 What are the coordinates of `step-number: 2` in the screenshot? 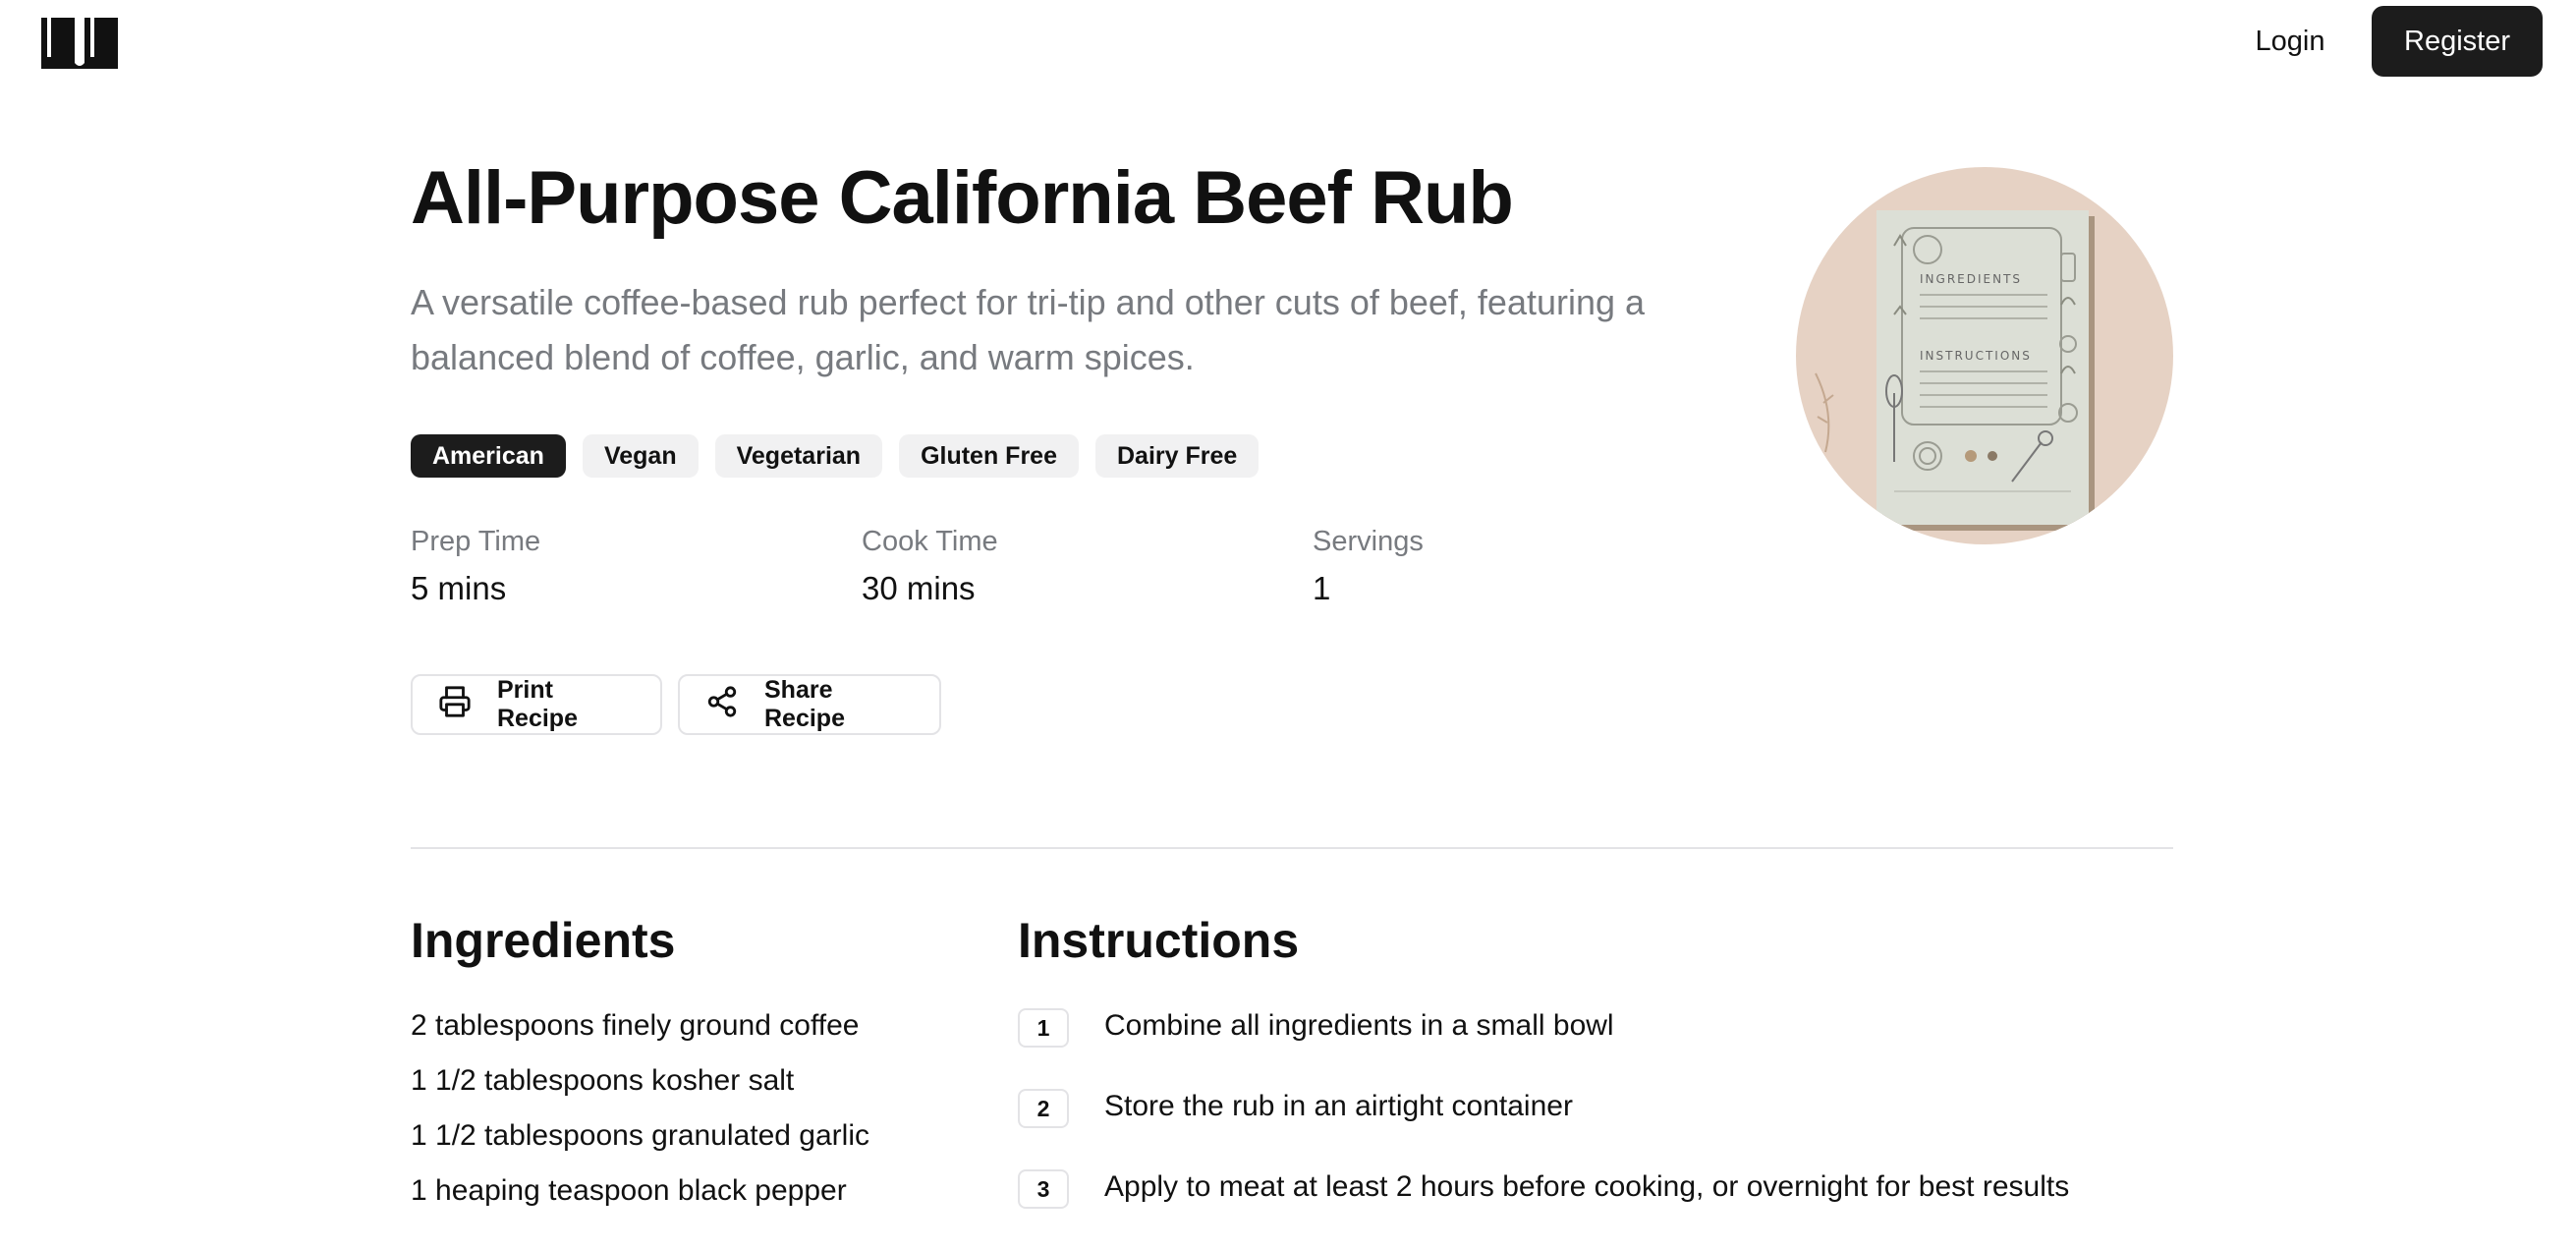 It's located at (1043, 1108).